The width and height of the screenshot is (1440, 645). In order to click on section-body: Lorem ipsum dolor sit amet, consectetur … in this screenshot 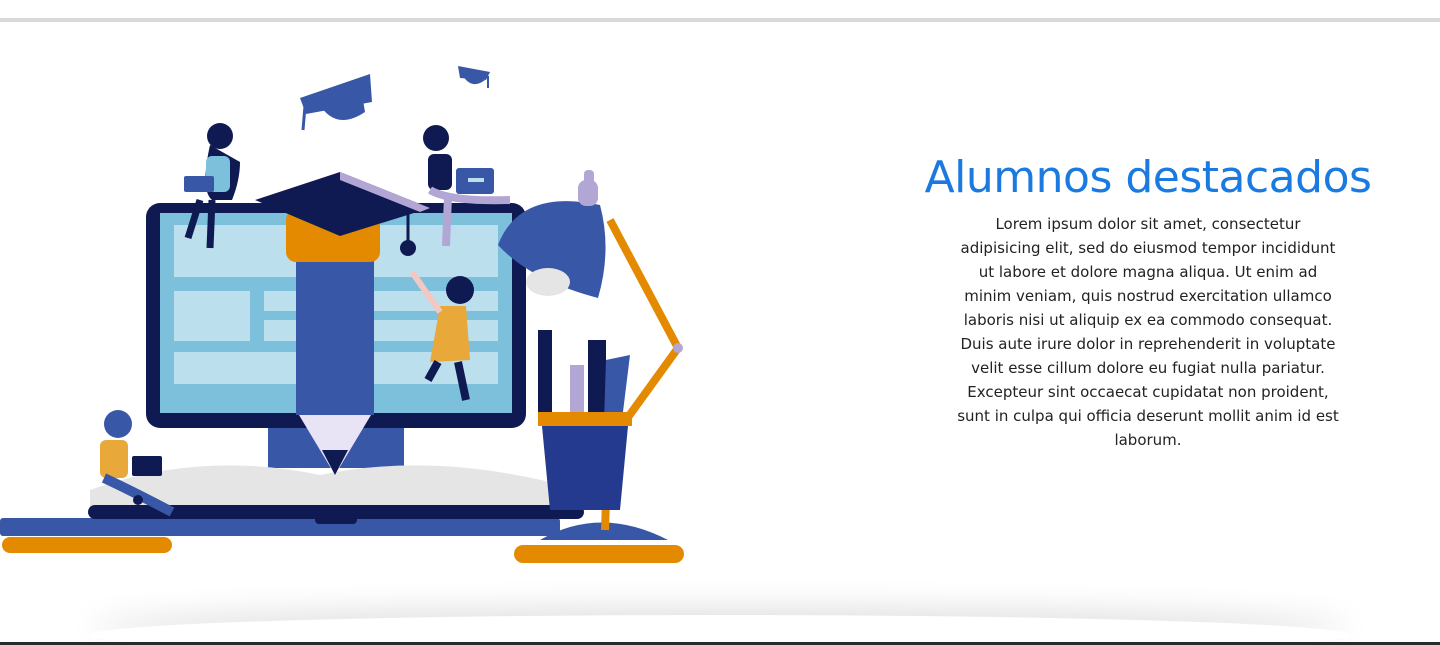, I will do `click(1148, 332)`.